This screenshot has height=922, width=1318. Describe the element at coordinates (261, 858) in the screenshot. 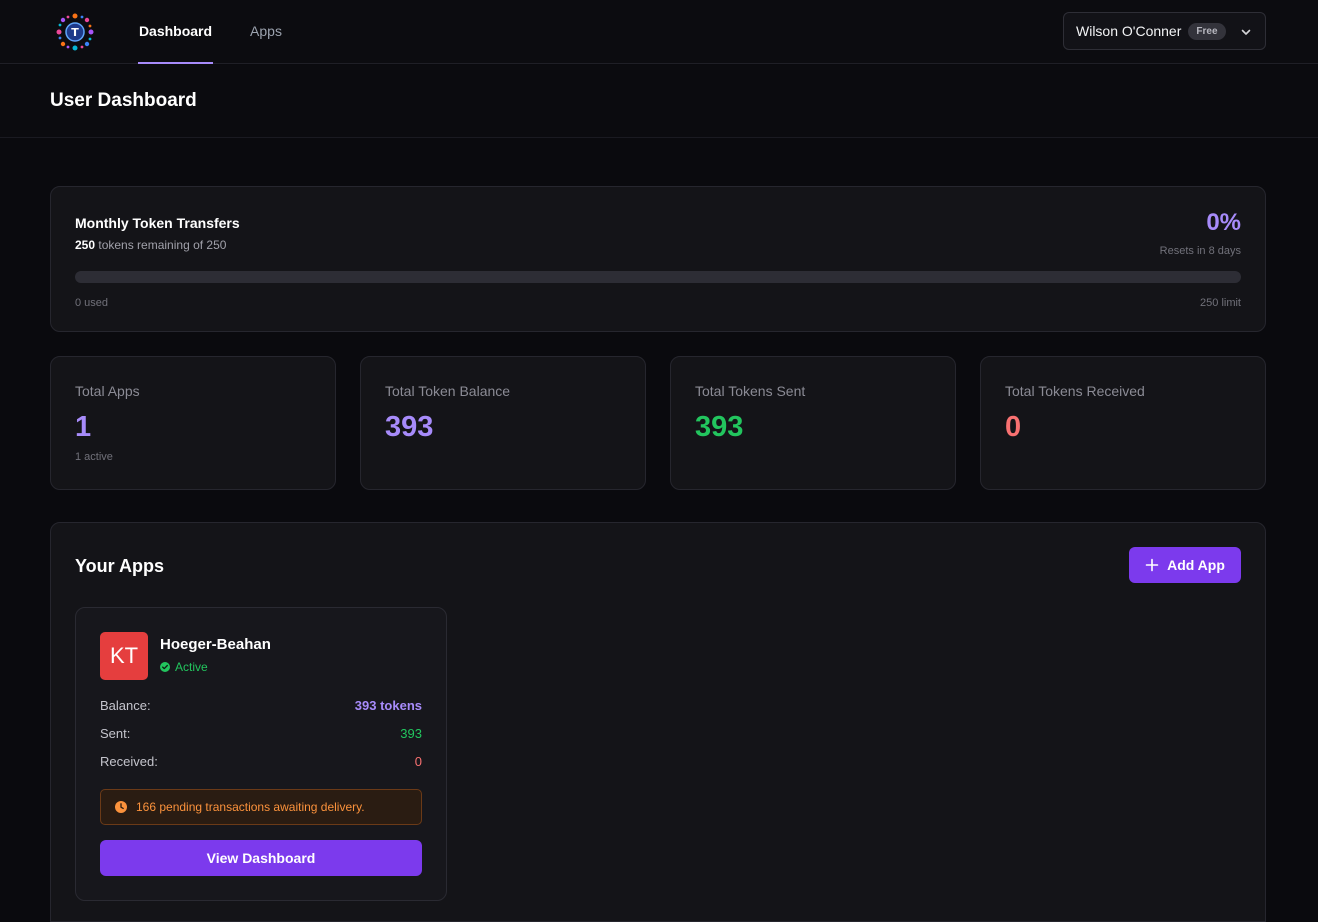

I see `view-dashboard-button: View Dashboard` at that location.